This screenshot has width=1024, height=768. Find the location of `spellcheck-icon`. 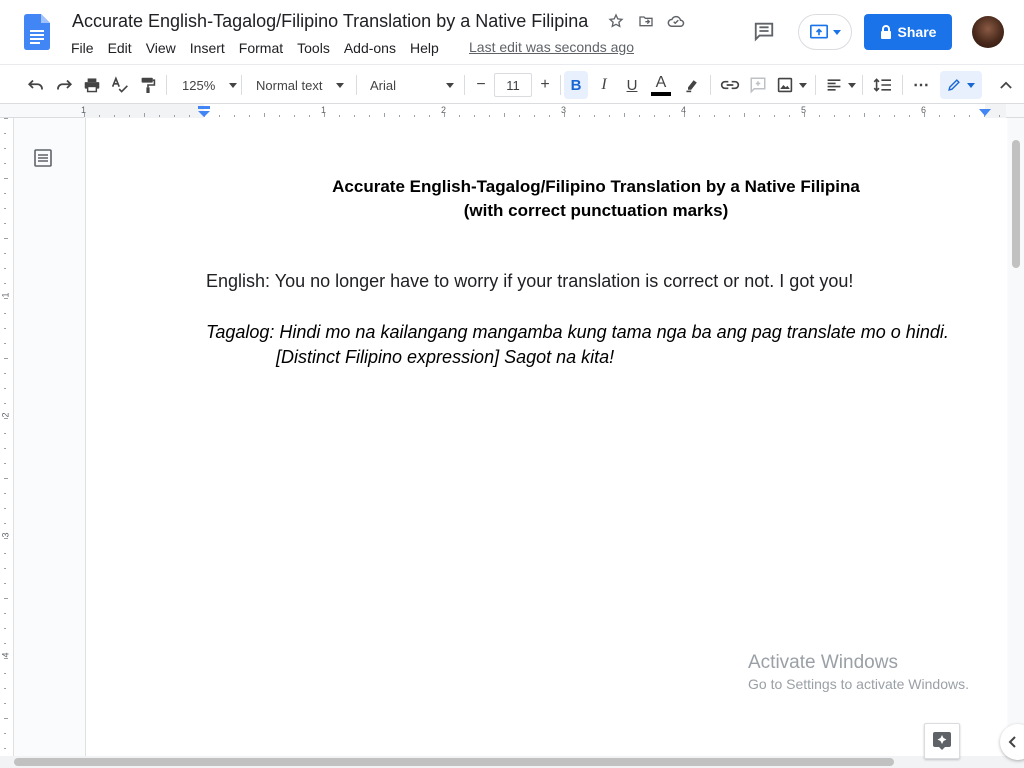

spellcheck-icon is located at coordinates (120, 85).